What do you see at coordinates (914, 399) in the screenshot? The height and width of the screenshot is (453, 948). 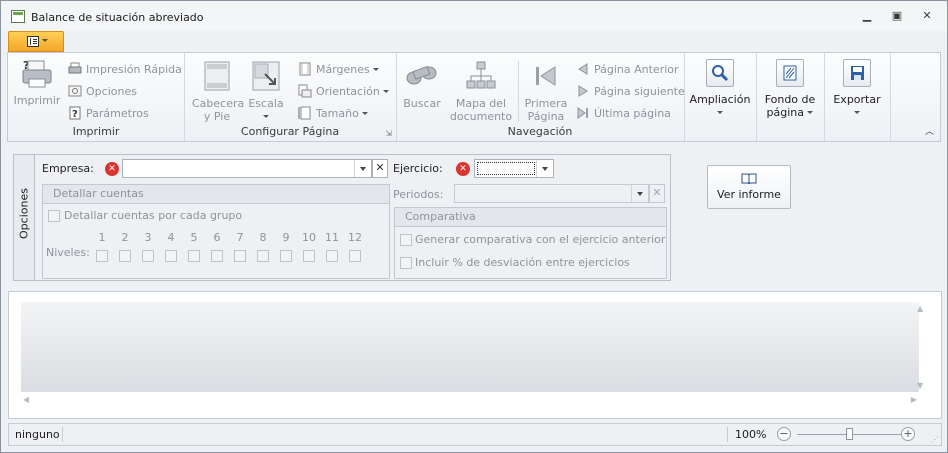 I see `scroll-right-icon: ▶` at bounding box center [914, 399].